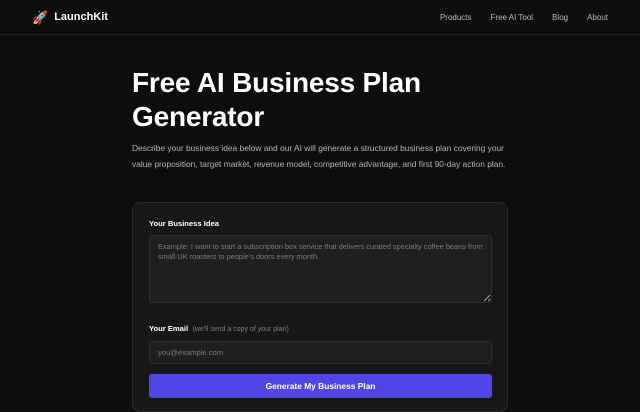  Describe the element at coordinates (184, 223) in the screenshot. I see `business-idea-label: Your Business Idea` at that location.